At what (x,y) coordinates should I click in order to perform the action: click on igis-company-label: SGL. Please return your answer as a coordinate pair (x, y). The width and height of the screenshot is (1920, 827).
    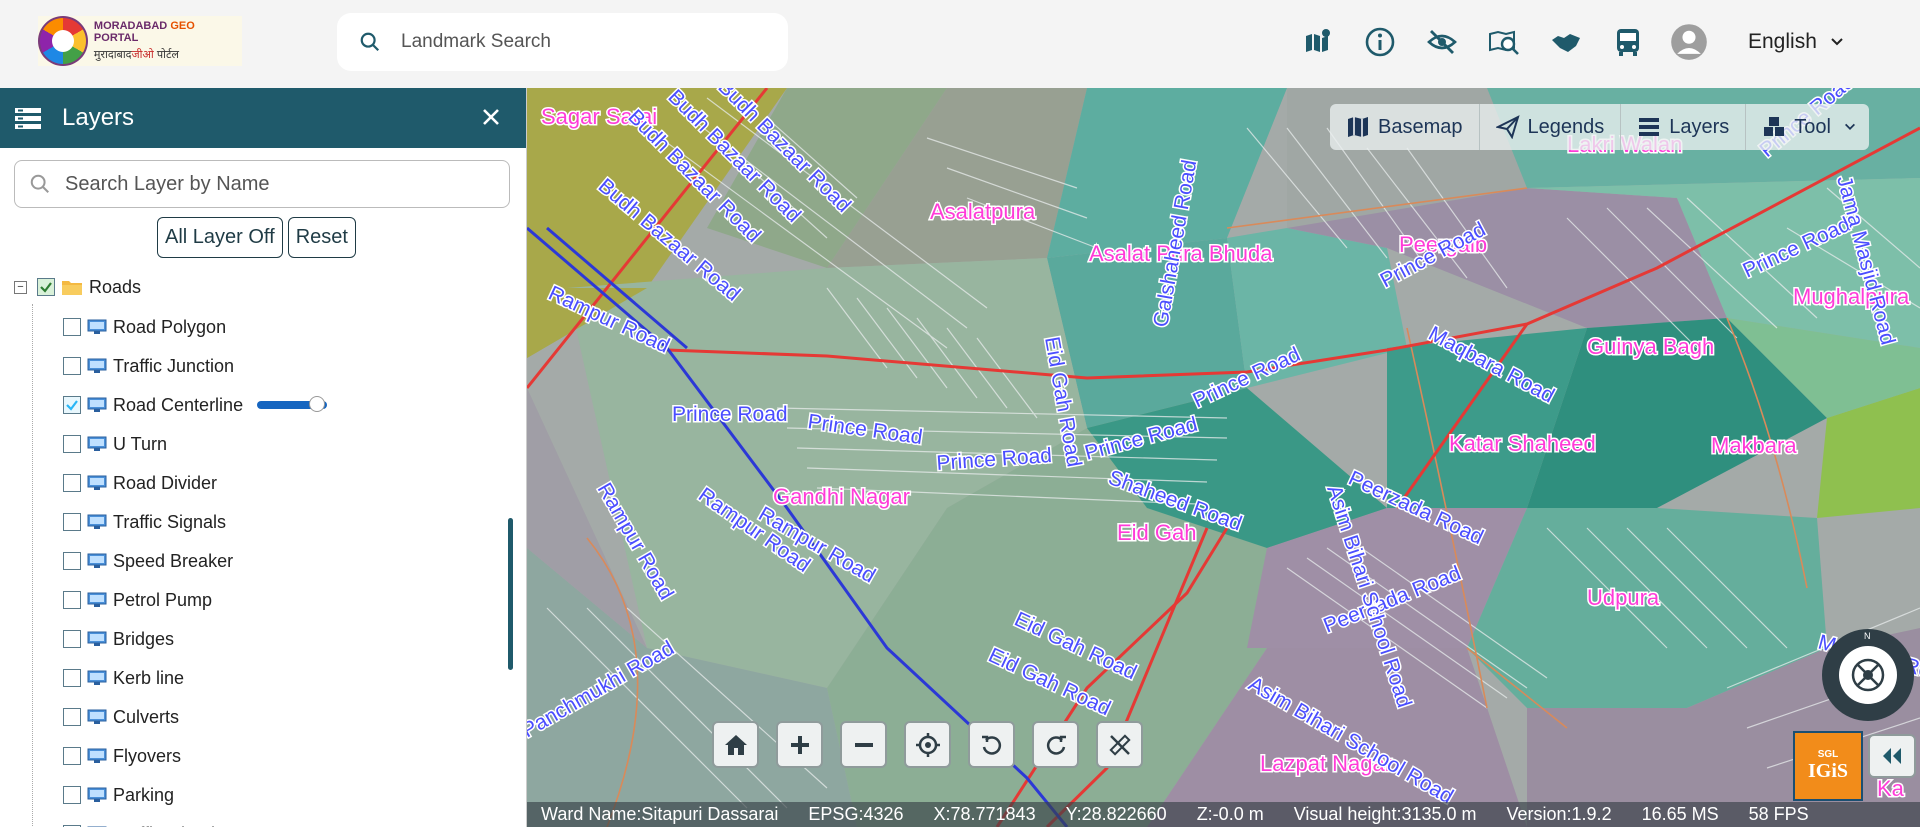
    Looking at the image, I should click on (1828, 754).